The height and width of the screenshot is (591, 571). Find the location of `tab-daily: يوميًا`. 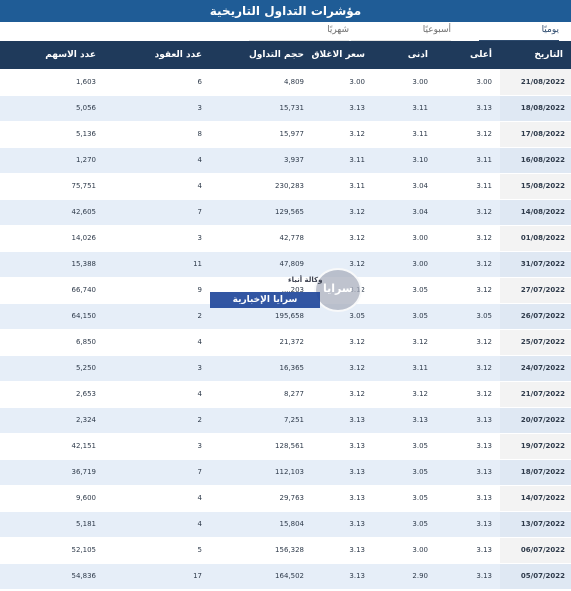

tab-daily: يوميًا is located at coordinates (519, 33).